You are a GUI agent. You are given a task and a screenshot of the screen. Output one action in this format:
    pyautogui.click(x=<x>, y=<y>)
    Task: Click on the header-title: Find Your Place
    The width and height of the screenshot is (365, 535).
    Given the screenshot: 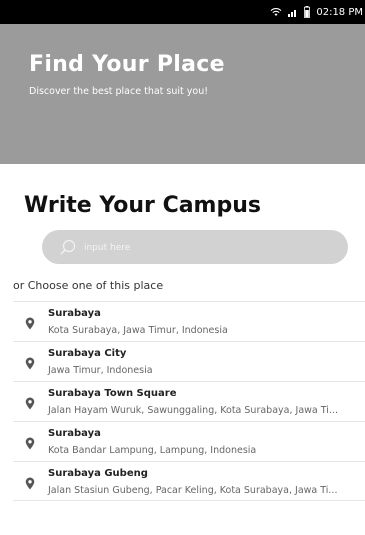 What is the action you would take?
    pyautogui.click(x=127, y=64)
    